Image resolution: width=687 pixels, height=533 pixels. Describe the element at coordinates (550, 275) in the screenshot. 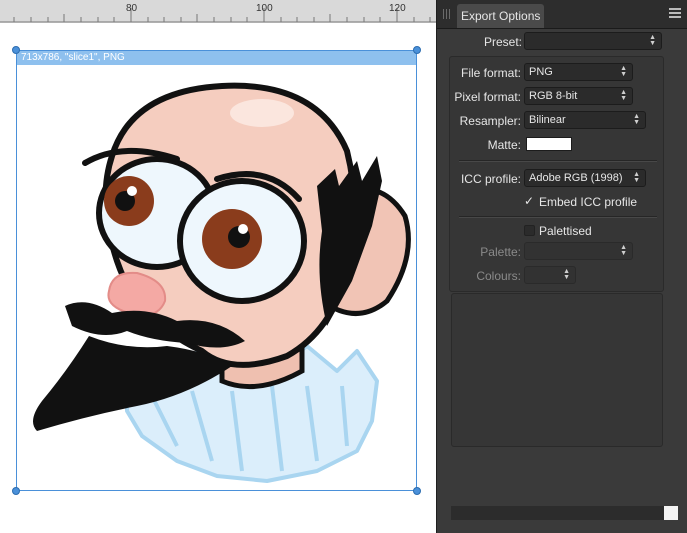

I see `colours-stepper: ▲ ▼` at that location.